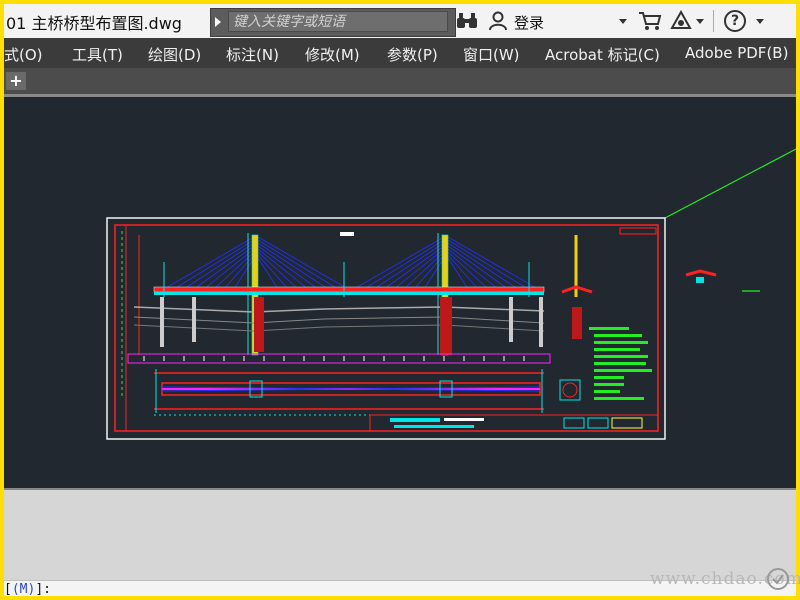 This screenshot has height=600, width=800. Describe the element at coordinates (529, 22) in the screenshot. I see `login-link: 登录` at that location.